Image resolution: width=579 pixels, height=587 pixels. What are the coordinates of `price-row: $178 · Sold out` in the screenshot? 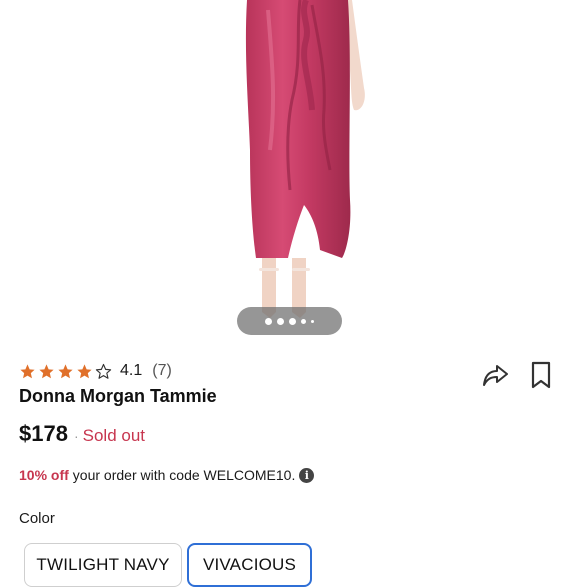 It's located at (82, 434).